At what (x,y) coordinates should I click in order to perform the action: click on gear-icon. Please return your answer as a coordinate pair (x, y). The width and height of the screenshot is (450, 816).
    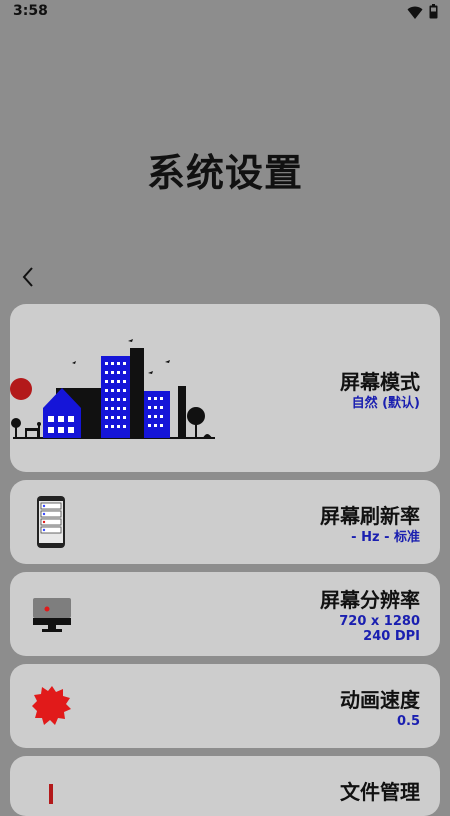
    Looking at the image, I should click on (51, 705).